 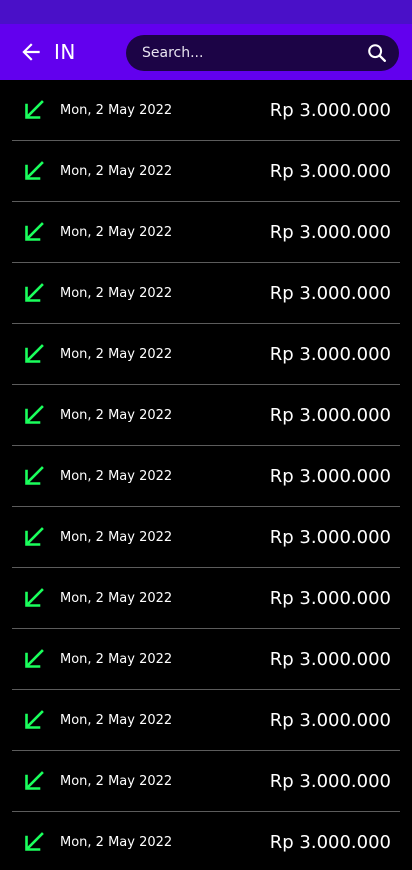 I want to click on arrow-back-icon, so click(x=31, y=52).